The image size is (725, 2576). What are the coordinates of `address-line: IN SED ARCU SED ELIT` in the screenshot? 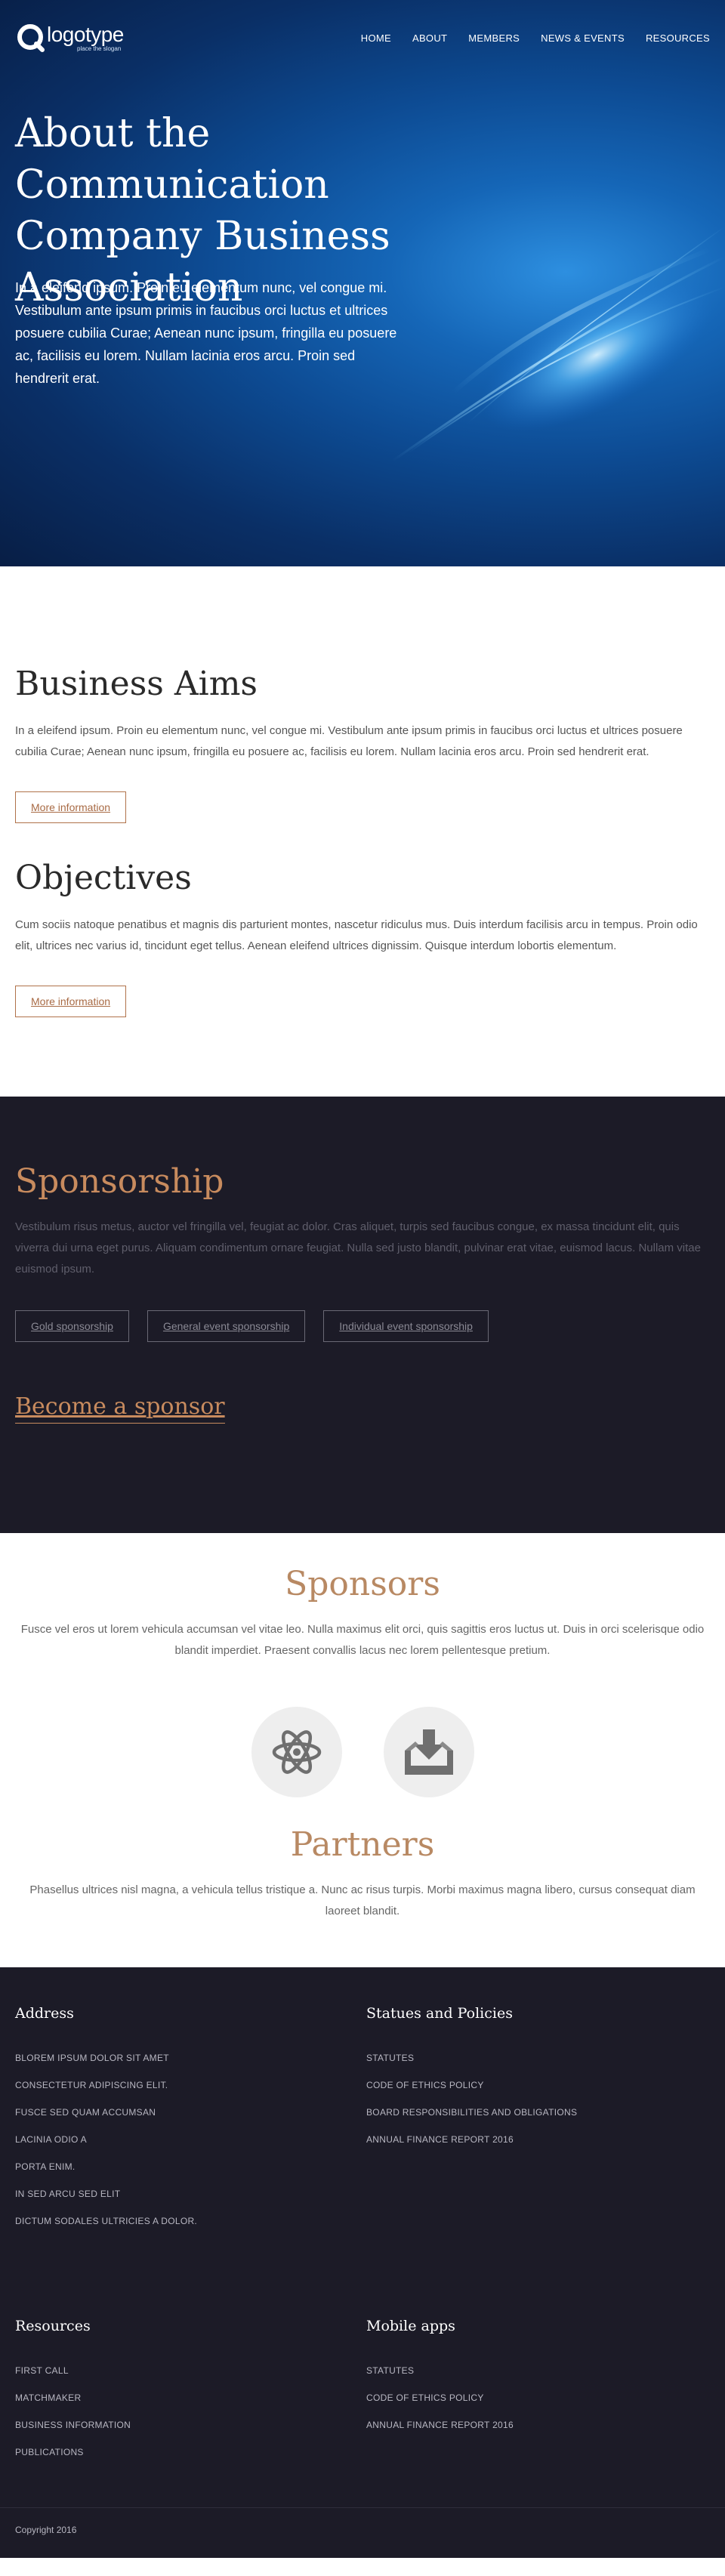 It's located at (68, 2194).